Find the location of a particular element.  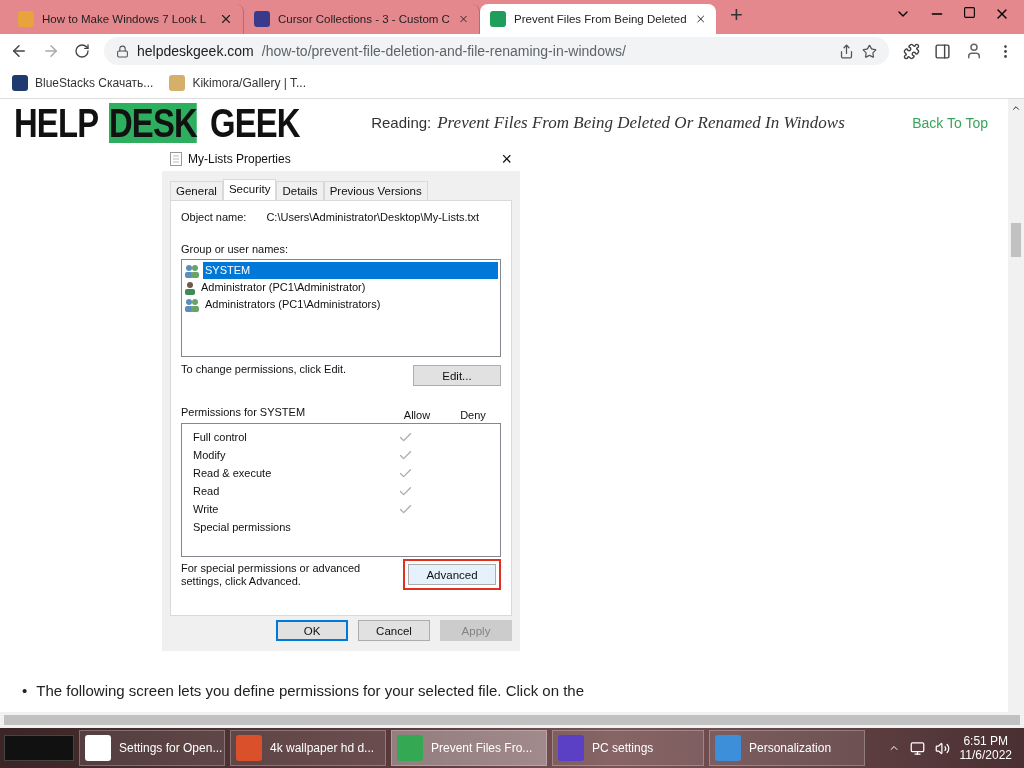

taskbar-item: PC settings is located at coordinates (628, 748).